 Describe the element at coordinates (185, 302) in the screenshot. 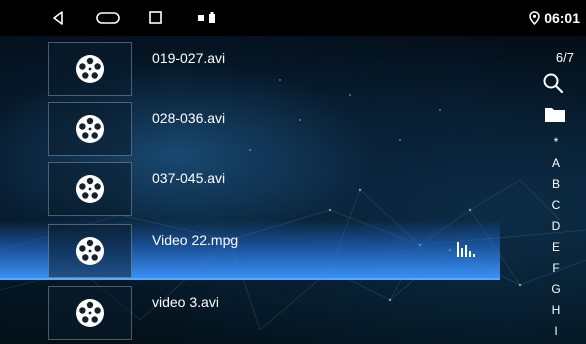

I see `file-name: video 3.avi` at that location.